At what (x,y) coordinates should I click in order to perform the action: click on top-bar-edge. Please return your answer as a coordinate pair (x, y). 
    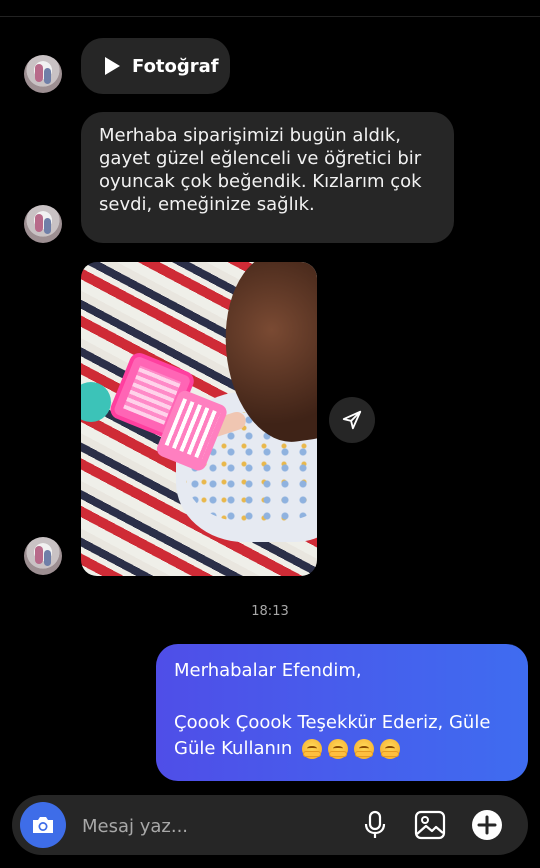
    Looking at the image, I should click on (270, 8).